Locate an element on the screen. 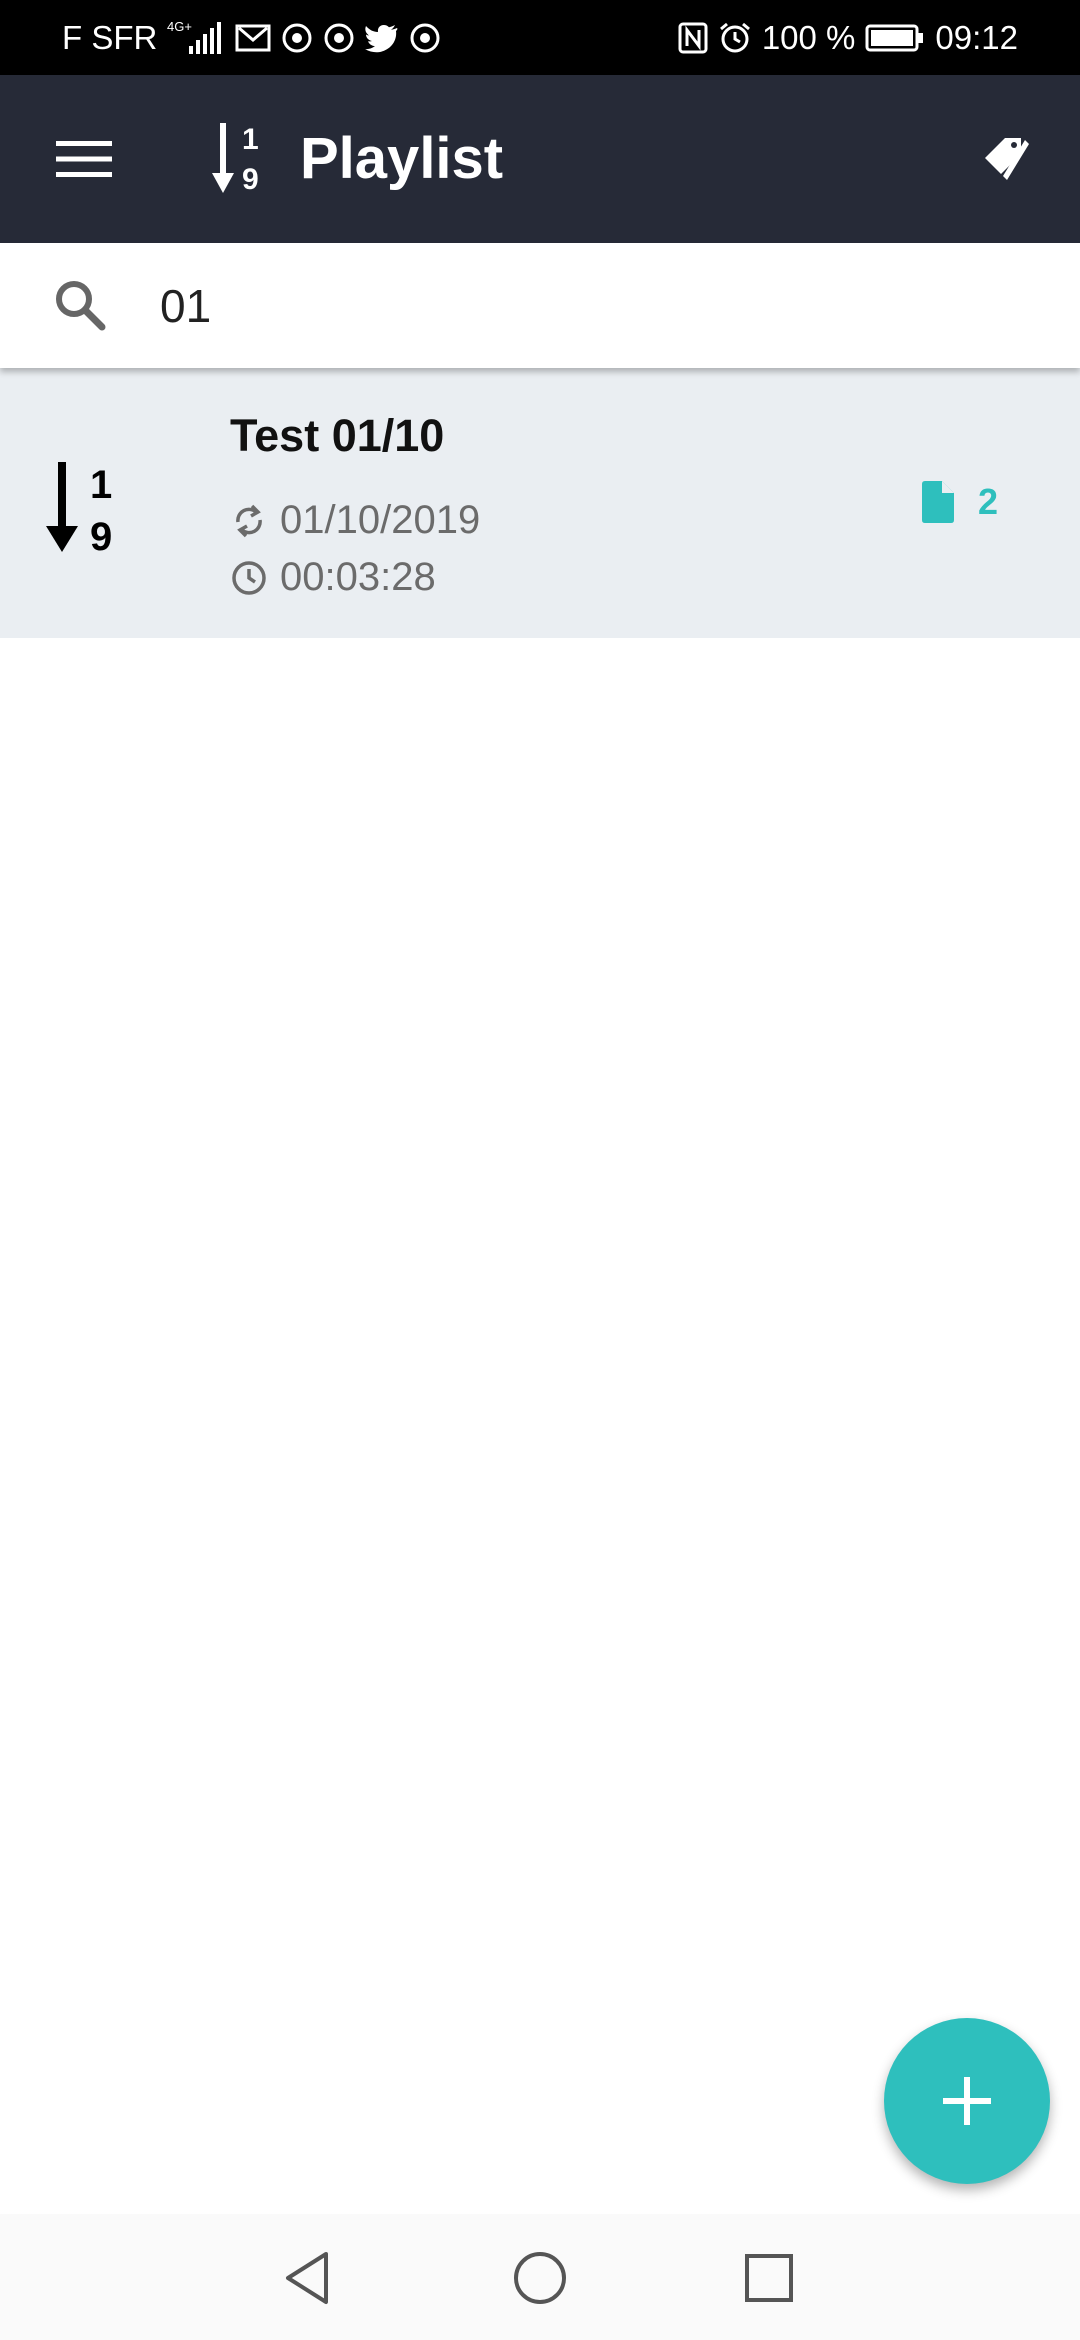  clock-icon is located at coordinates (249, 577).